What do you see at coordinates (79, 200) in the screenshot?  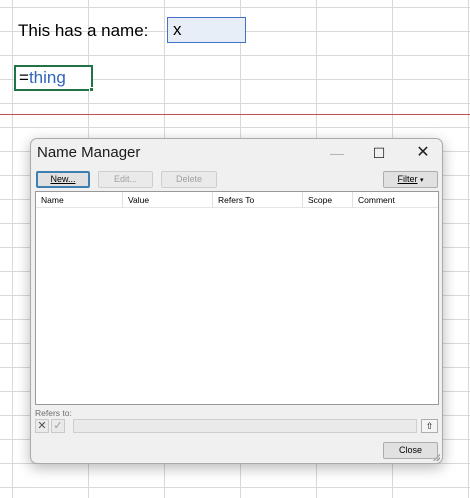 I see `column-header-name: Name` at bounding box center [79, 200].